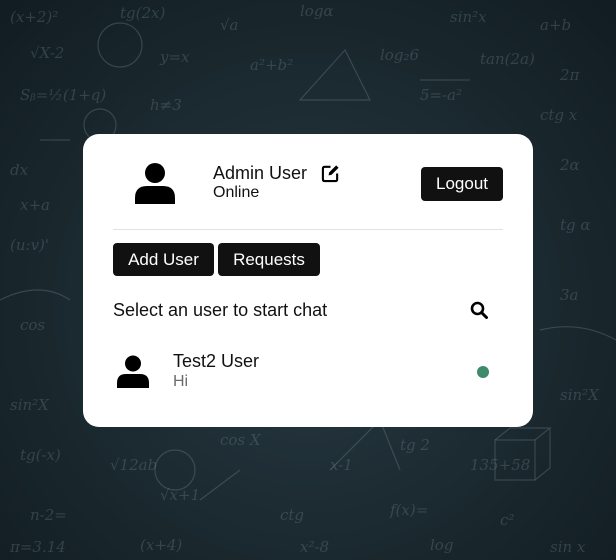  I want to click on divider, so click(308, 229).